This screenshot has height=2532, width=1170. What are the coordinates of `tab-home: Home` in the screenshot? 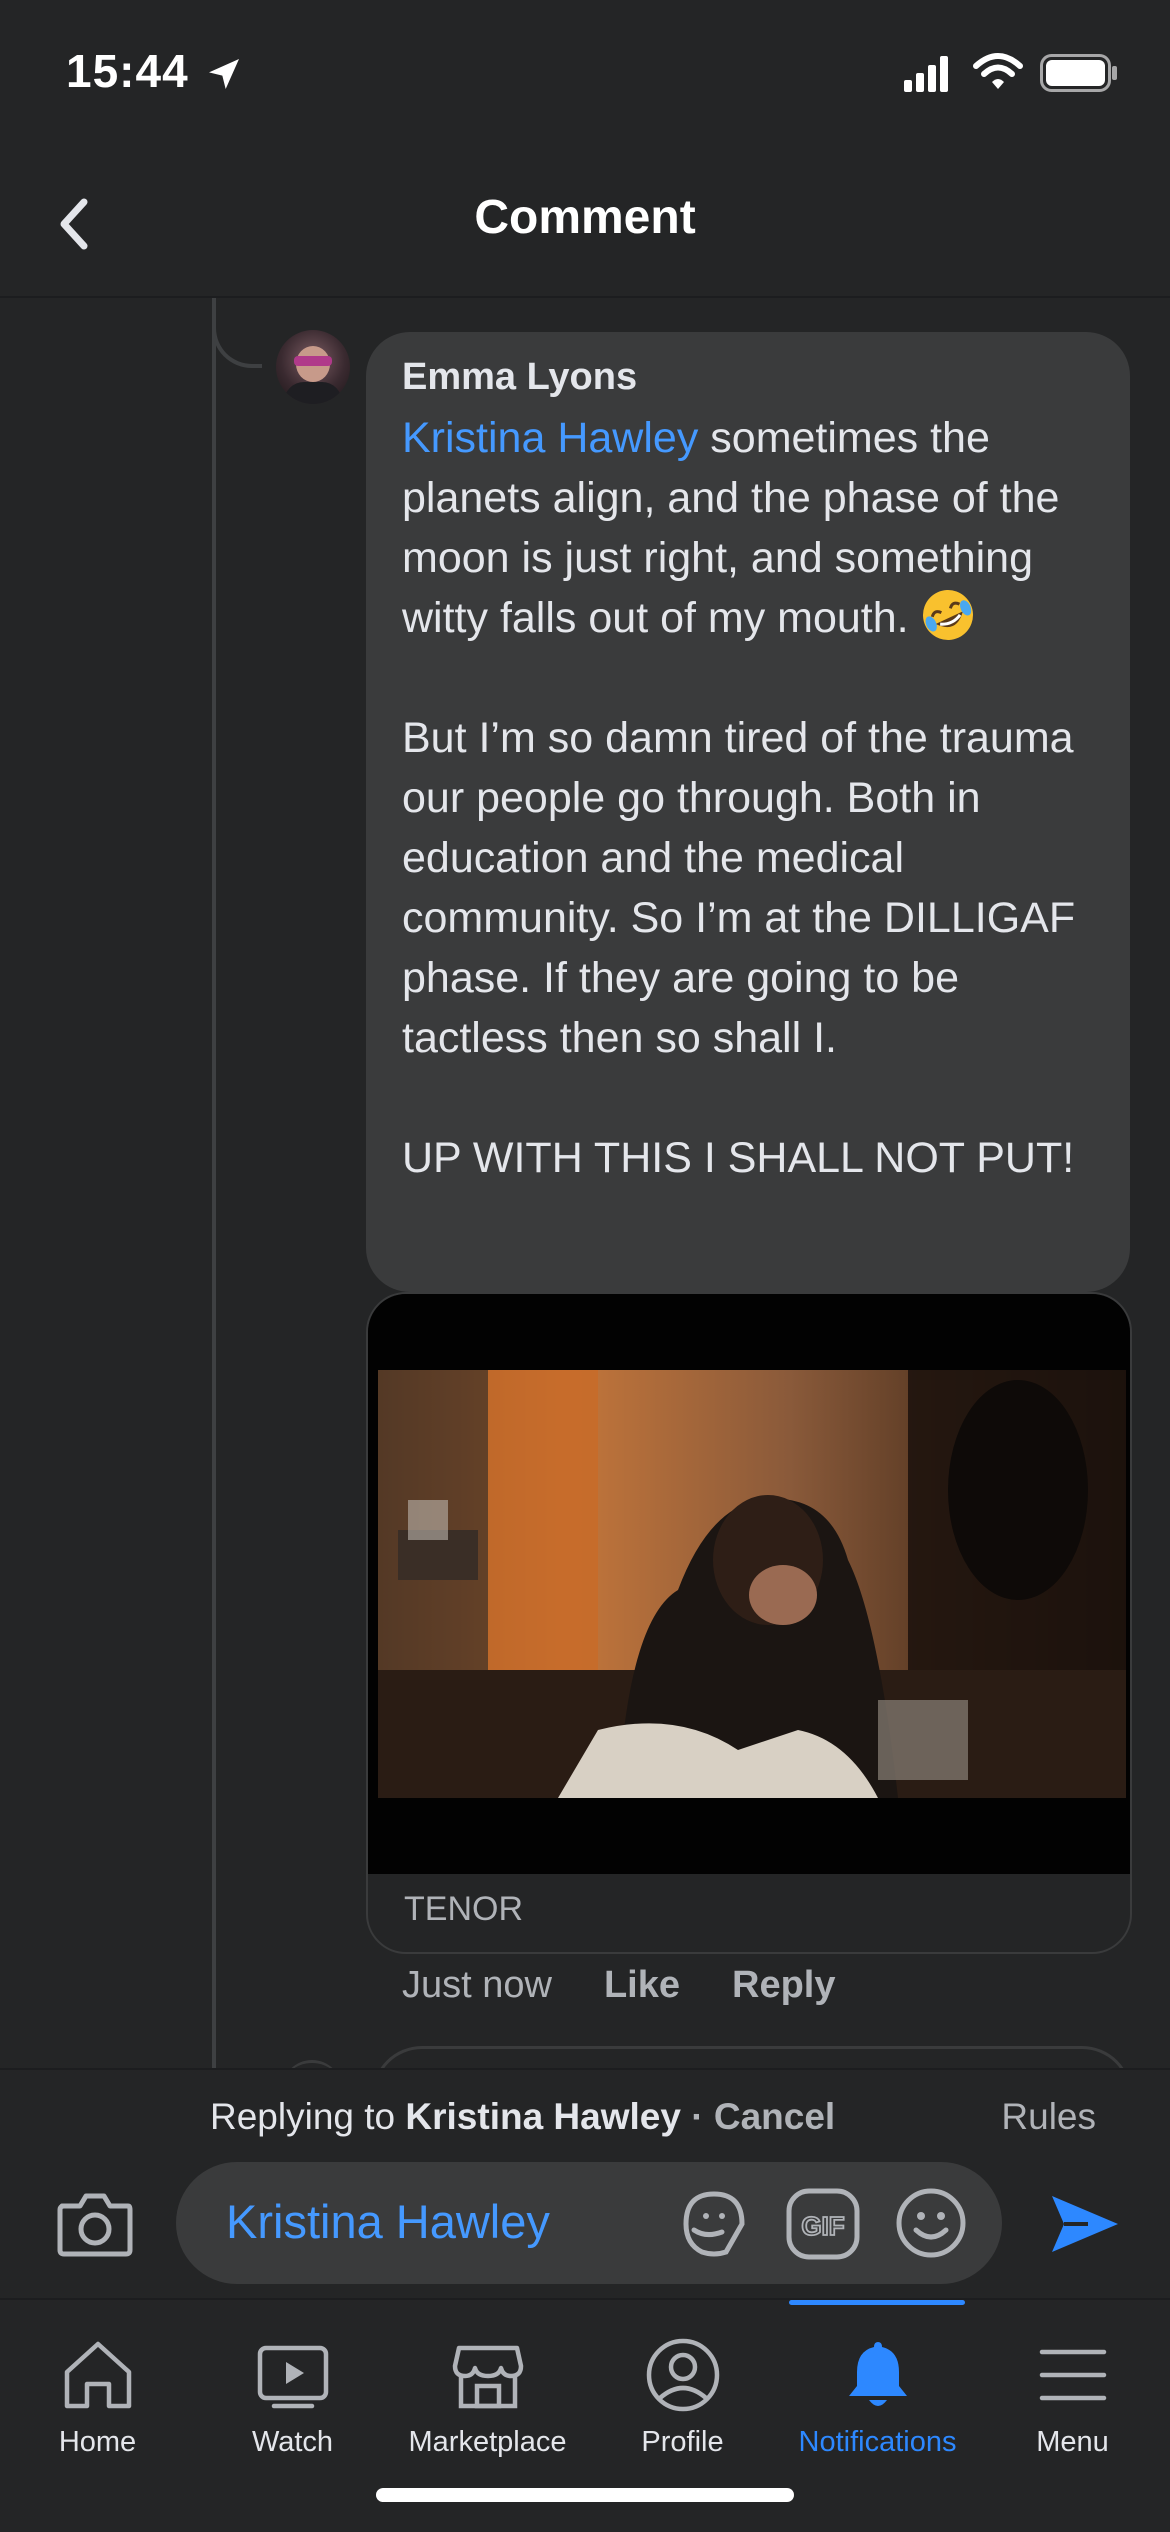 It's located at (97, 2397).